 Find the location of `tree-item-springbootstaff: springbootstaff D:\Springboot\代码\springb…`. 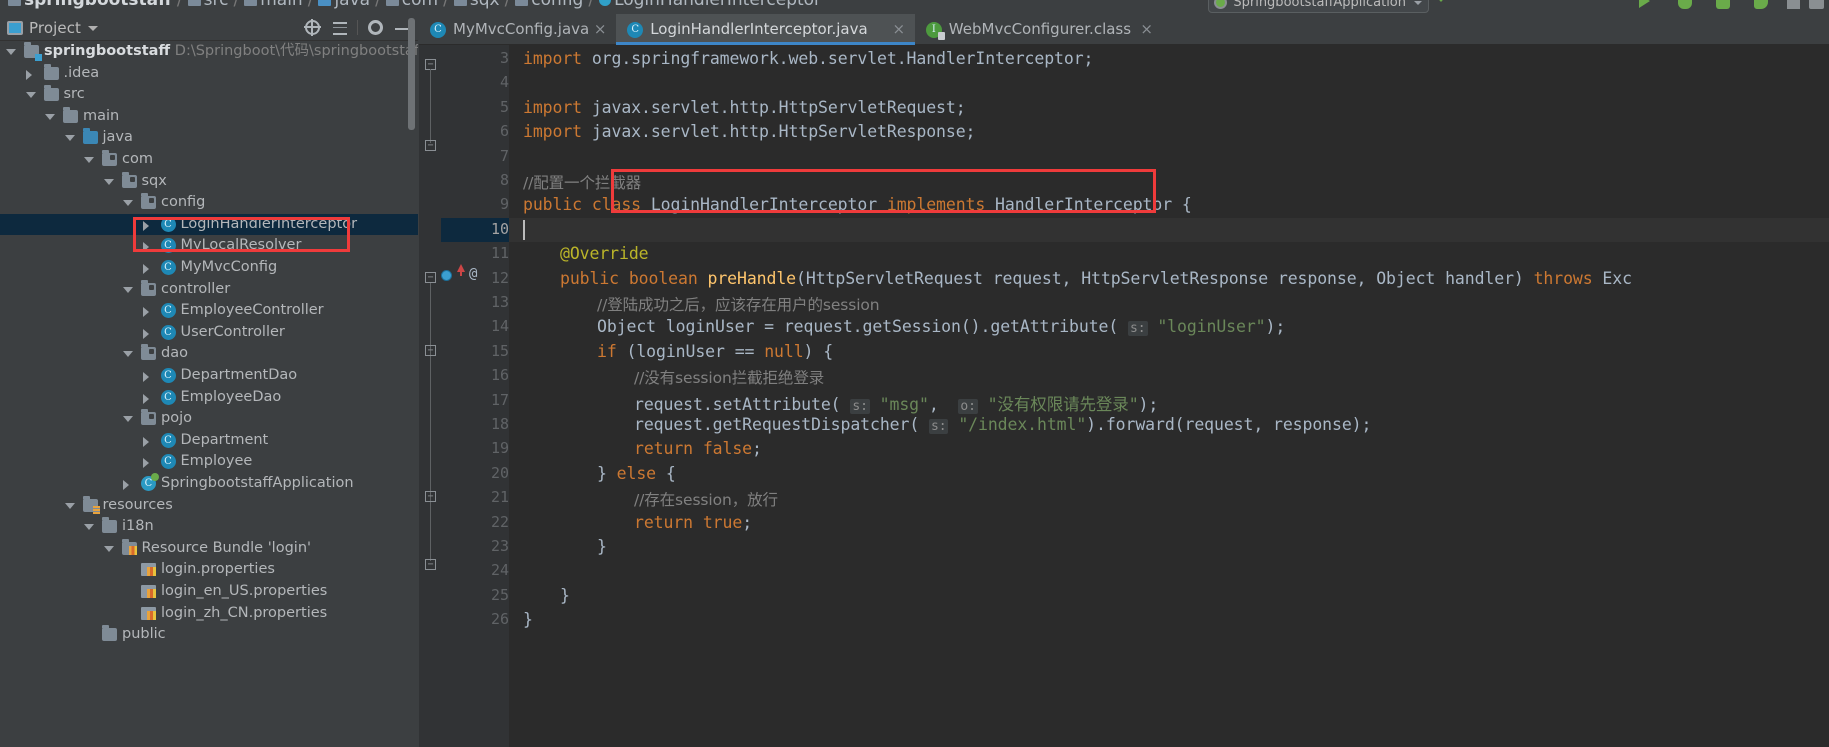

tree-item-springbootstaff: springbootstaff D:\Springboot\代码\springb… is located at coordinates (209, 52).